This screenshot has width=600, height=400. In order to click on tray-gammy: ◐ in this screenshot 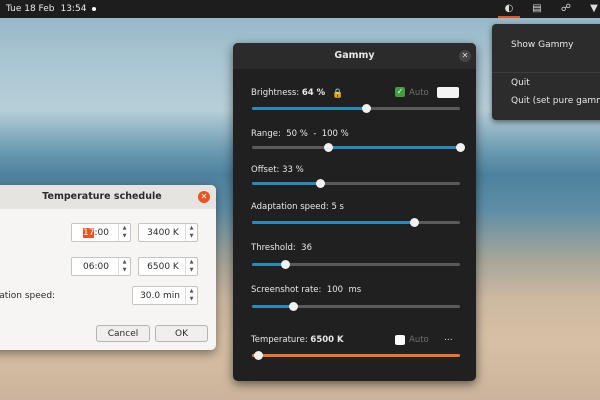, I will do `click(509, 10)`.